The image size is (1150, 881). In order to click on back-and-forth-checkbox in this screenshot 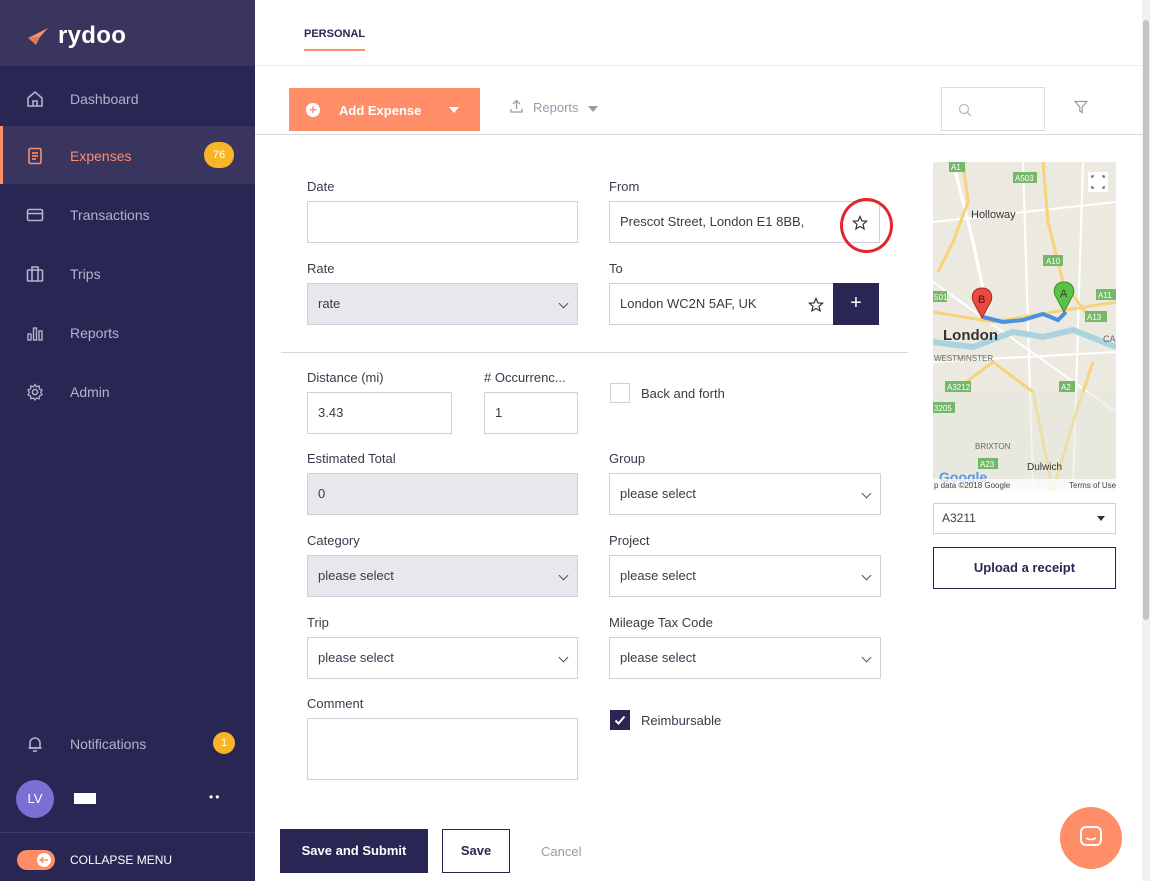, I will do `click(620, 393)`.